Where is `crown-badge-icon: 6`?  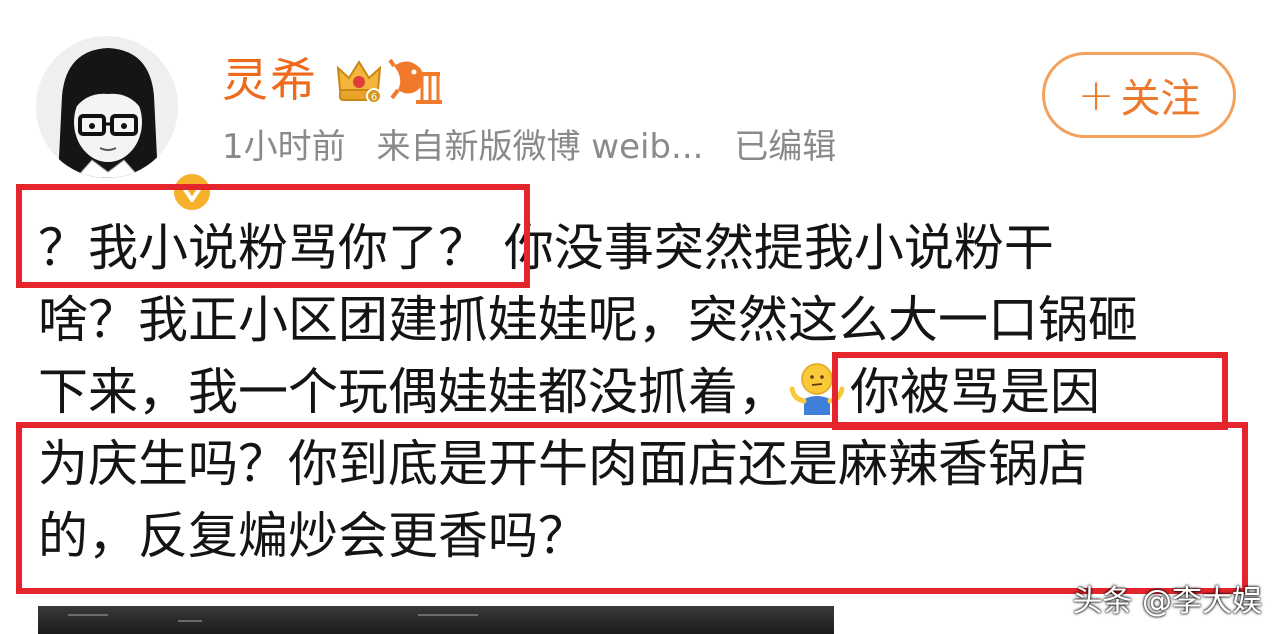
crown-badge-icon: 6 is located at coordinates (359, 81).